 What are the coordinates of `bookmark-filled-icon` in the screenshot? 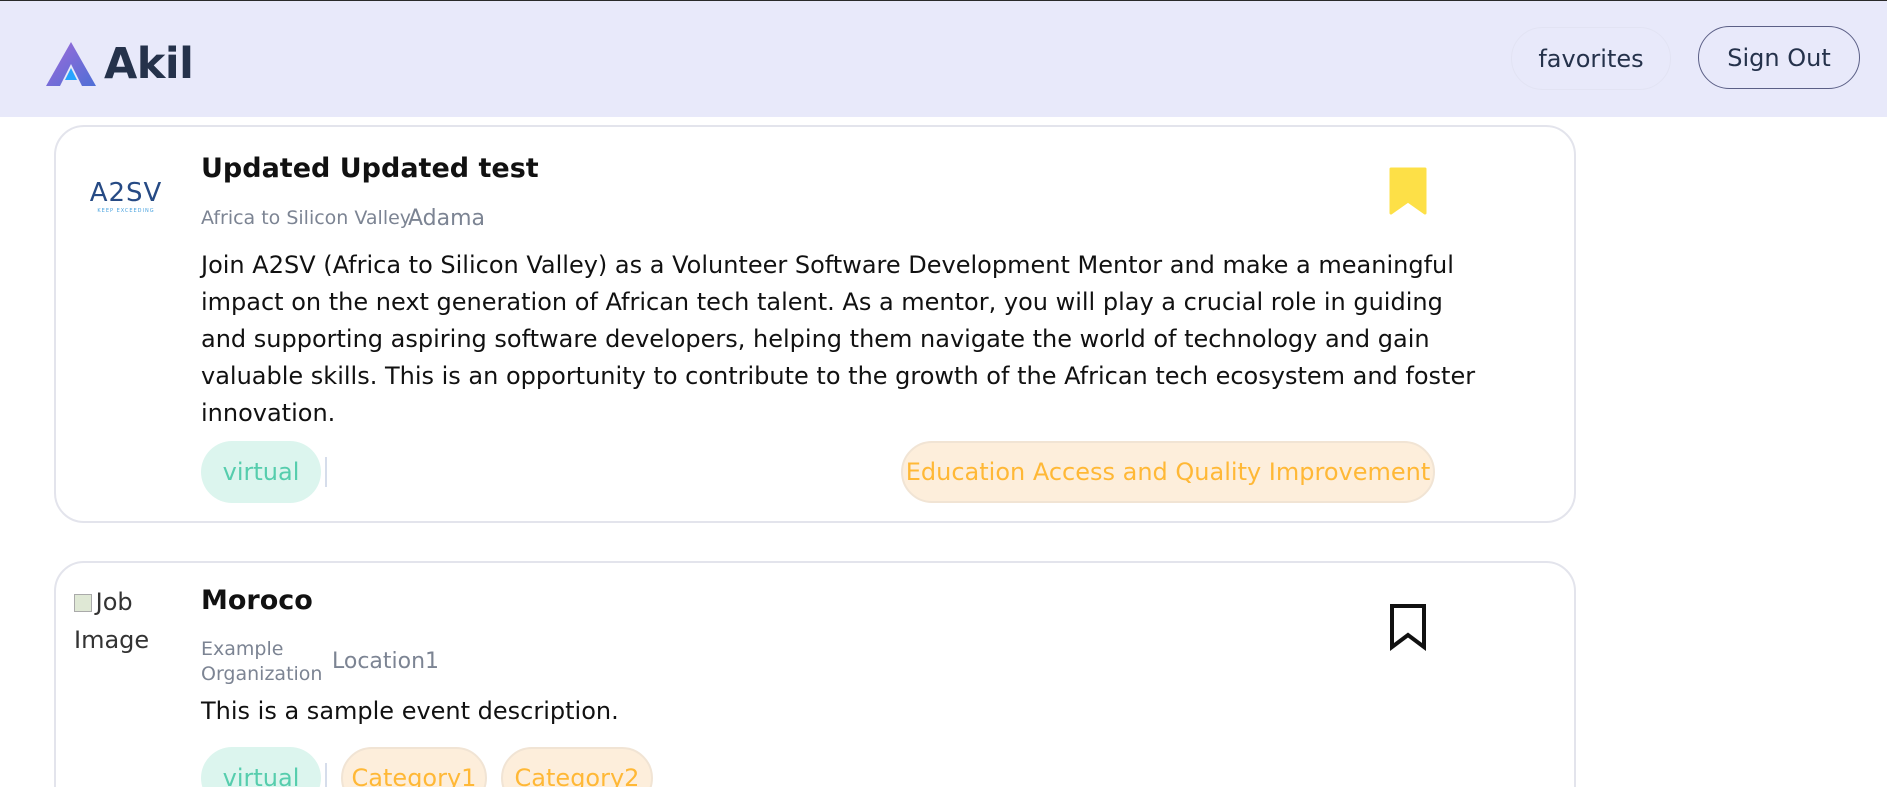 It's located at (1408, 191).